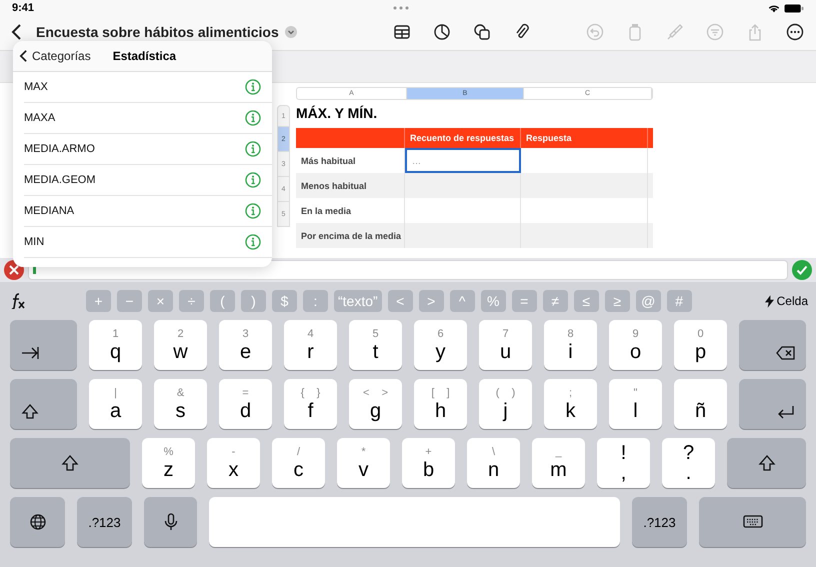  Describe the element at coordinates (802, 270) in the screenshot. I see `accept-icon` at that location.